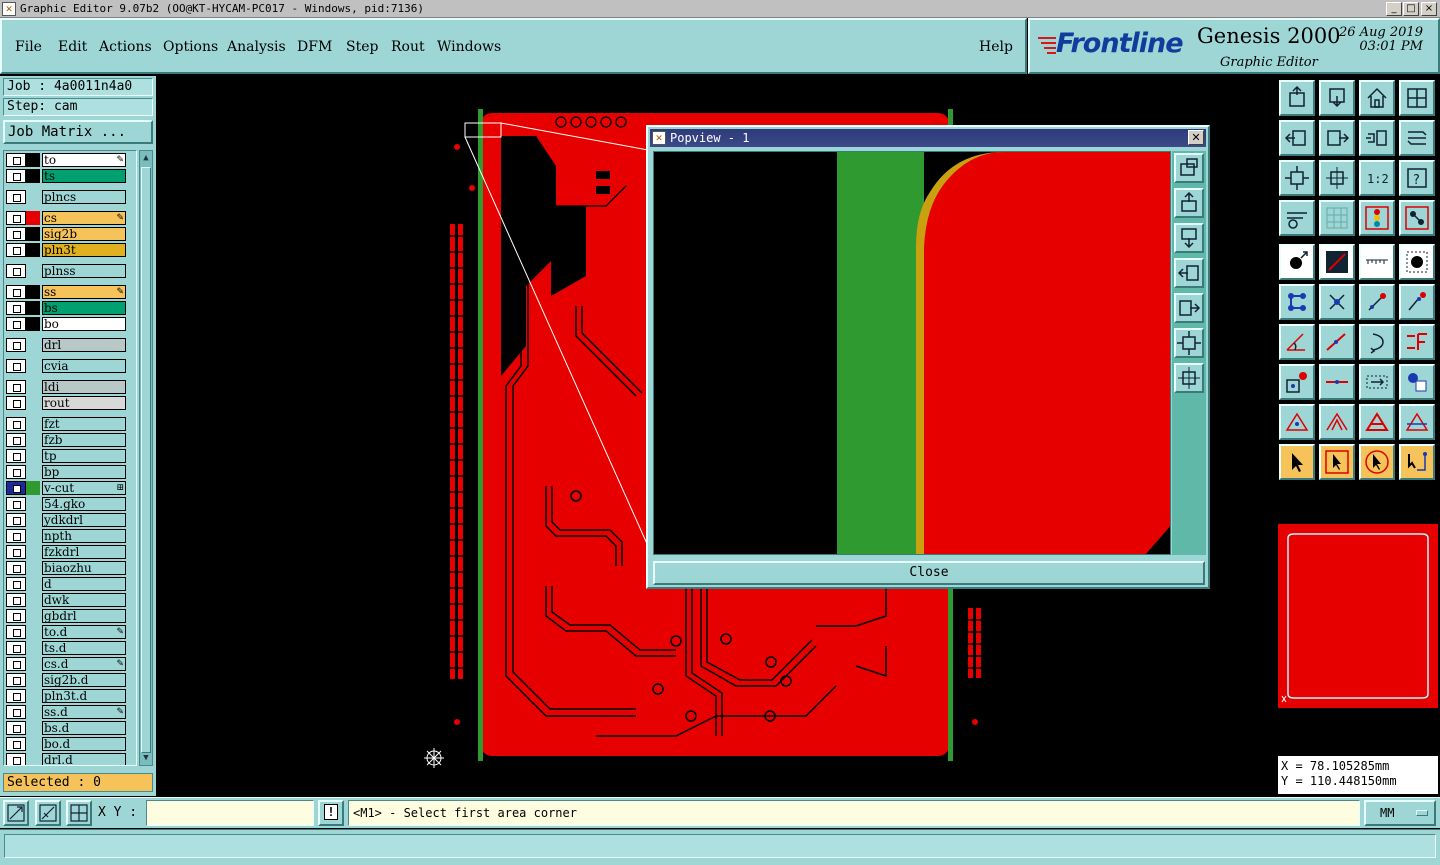  I want to click on layer-row: fzkdrl, so click(66, 552).